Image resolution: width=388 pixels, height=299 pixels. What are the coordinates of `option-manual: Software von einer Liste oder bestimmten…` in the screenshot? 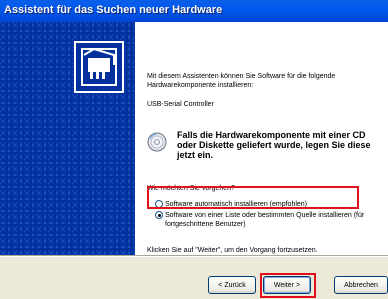 It's located at (267, 221).